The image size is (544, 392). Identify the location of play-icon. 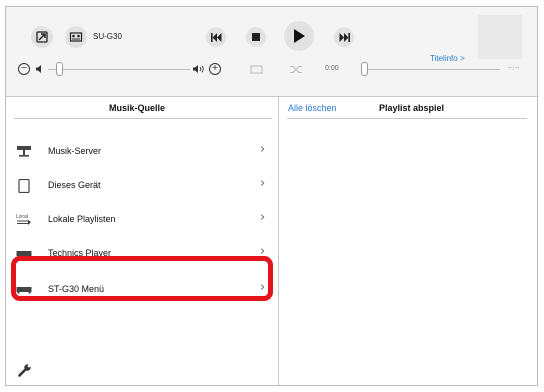
(299, 36).